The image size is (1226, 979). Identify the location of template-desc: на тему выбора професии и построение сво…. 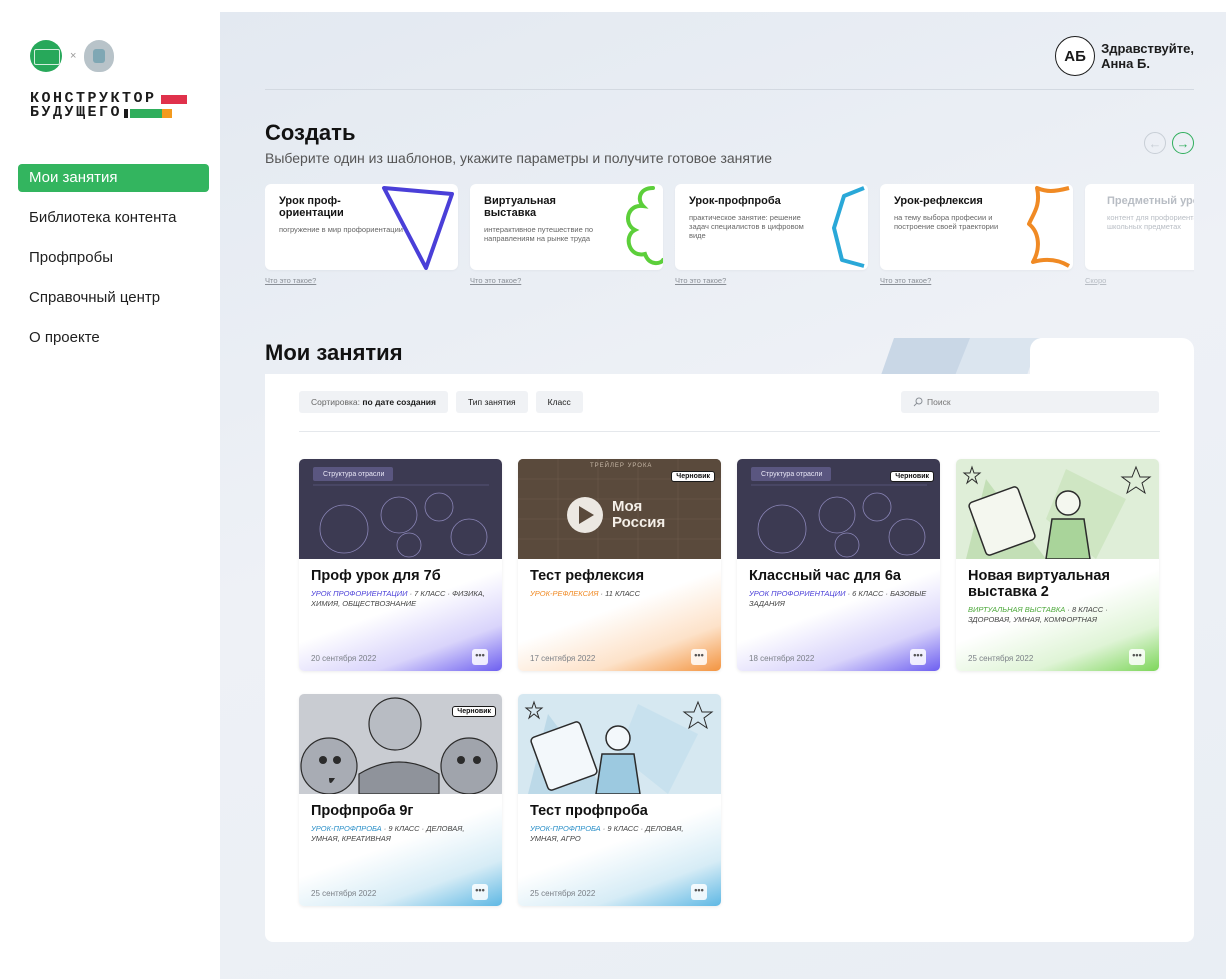
(946, 222).